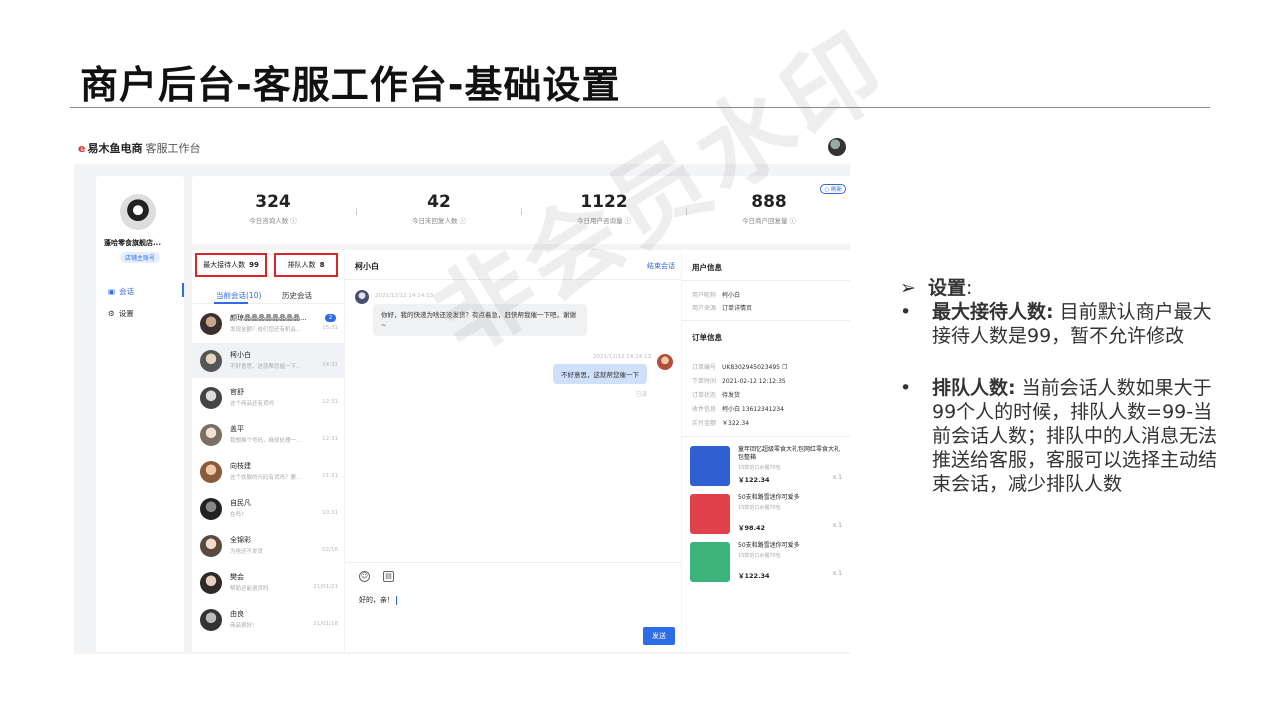 Image resolution: width=1280 pixels, height=720 pixels. I want to click on image-icon: ▤, so click(388, 576).